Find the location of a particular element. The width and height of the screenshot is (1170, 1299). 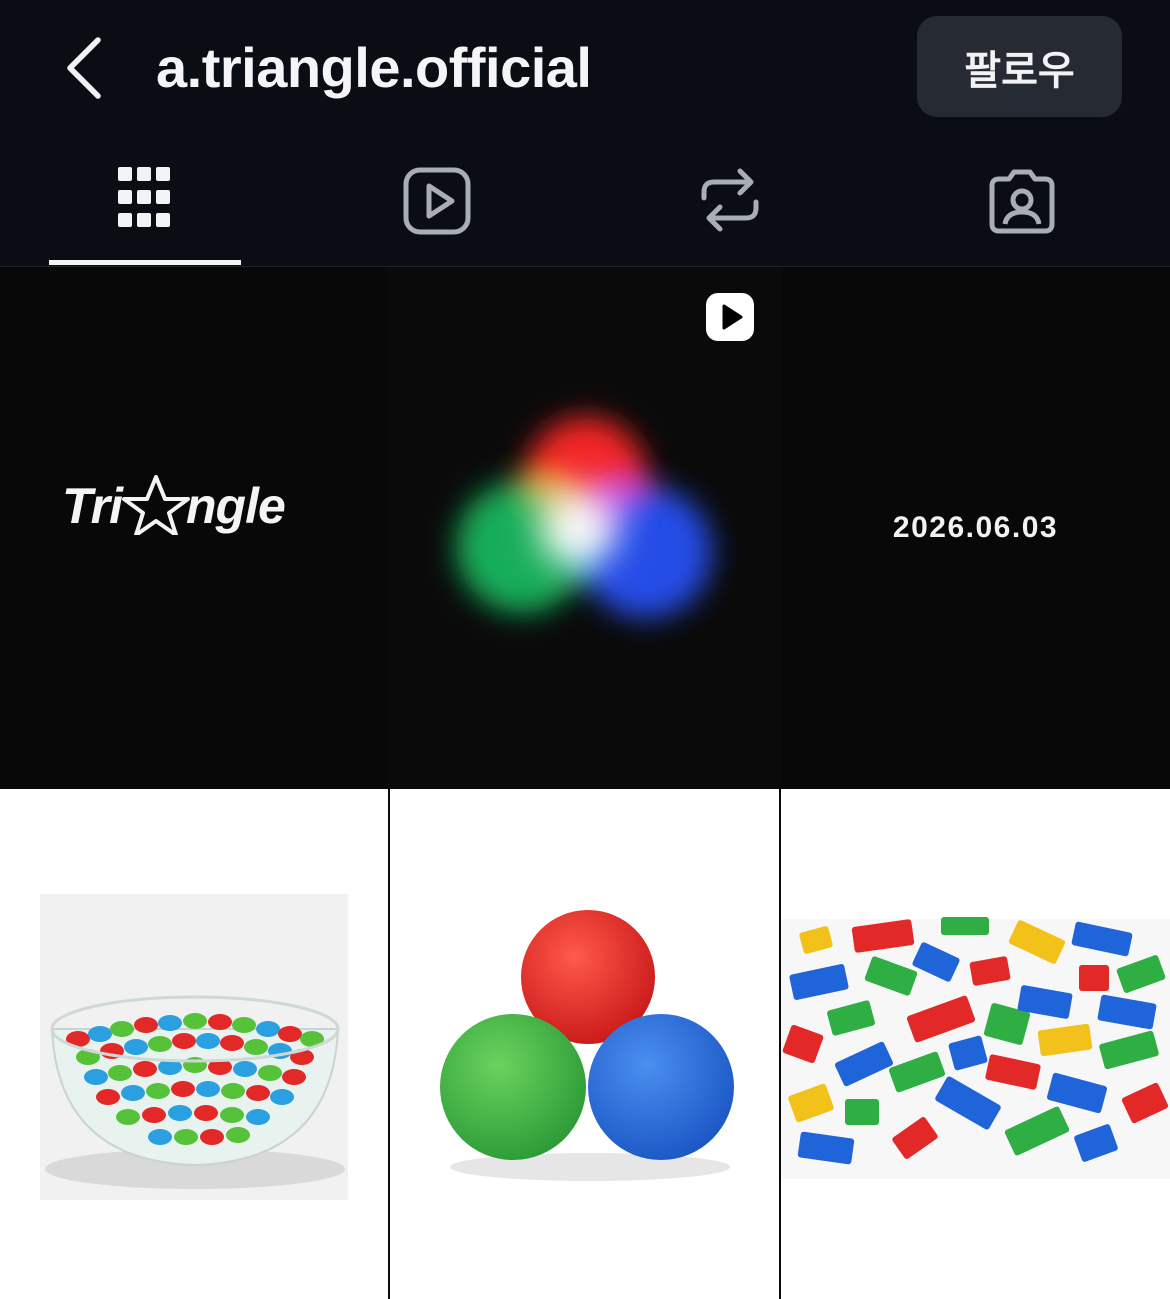

tagged-person-icon is located at coordinates (1022, 201).